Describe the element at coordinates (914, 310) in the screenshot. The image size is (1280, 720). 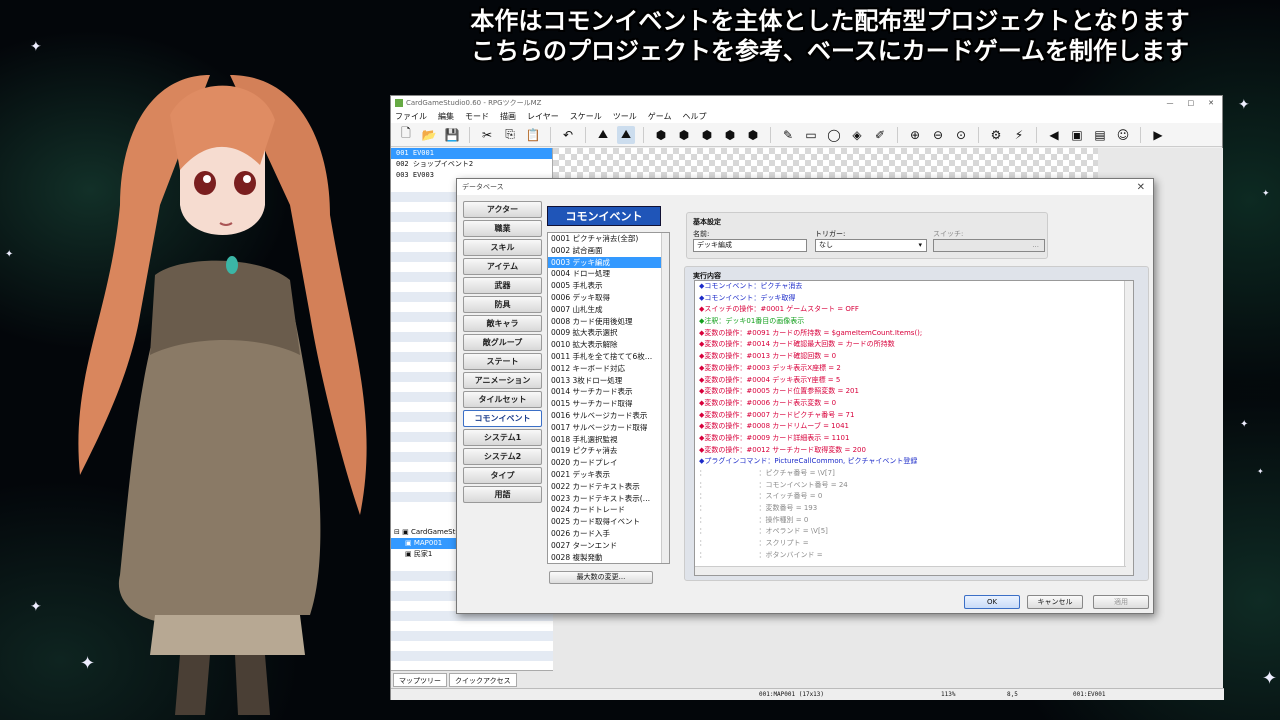
I see `command-line: ◆スイッチの操作：#0001 ゲームスタート = OFF` at that location.